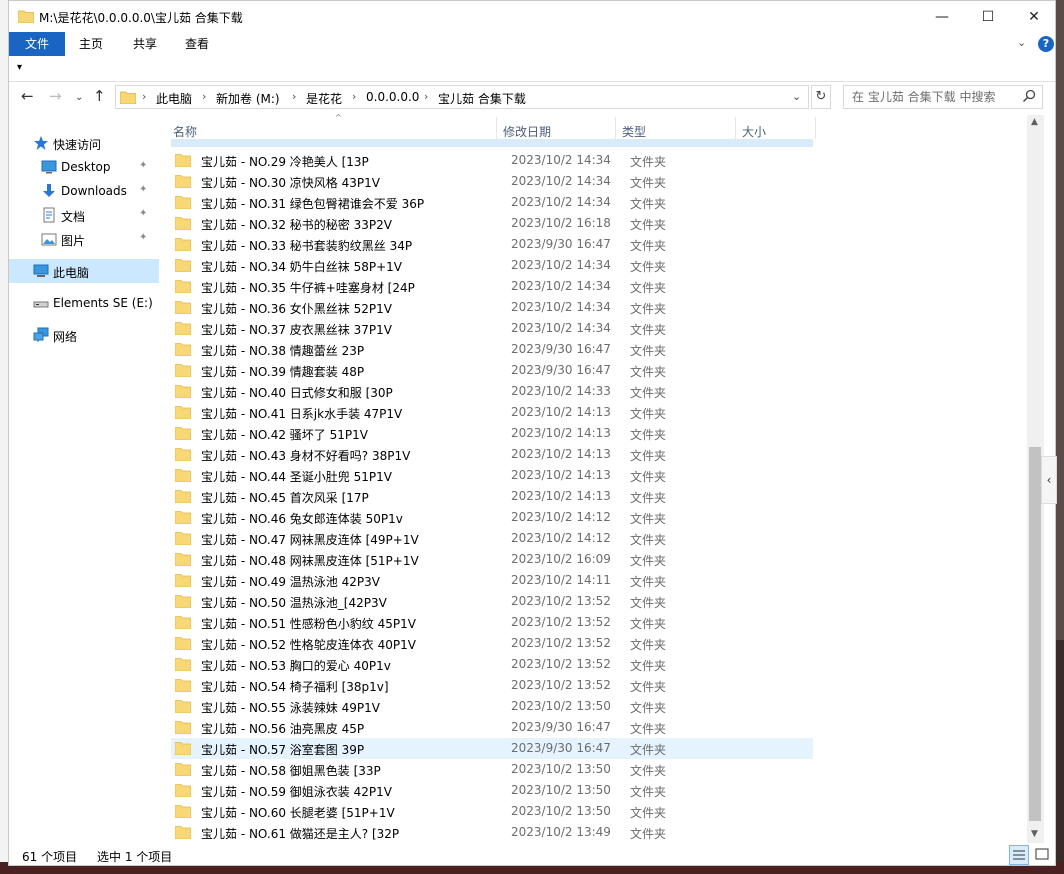 The height and width of the screenshot is (874, 1064). What do you see at coordinates (84, 239) in the screenshot?
I see `nav-pictures: 图片 ✦` at bounding box center [84, 239].